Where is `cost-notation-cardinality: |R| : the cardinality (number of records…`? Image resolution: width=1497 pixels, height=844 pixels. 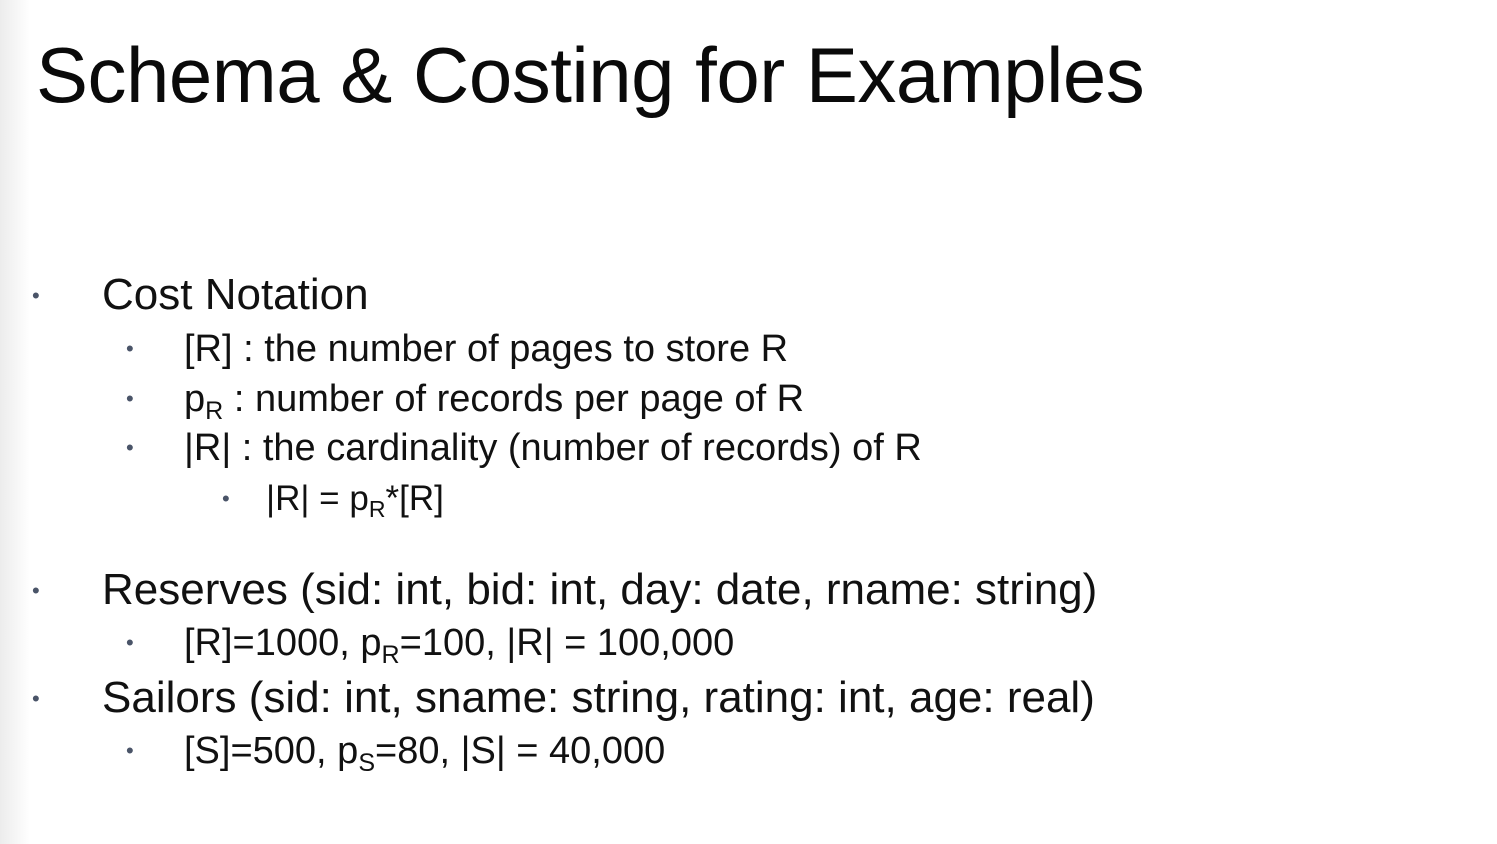 cost-notation-cardinality: |R| : the cardinality (number of records… is located at coordinates (553, 448).